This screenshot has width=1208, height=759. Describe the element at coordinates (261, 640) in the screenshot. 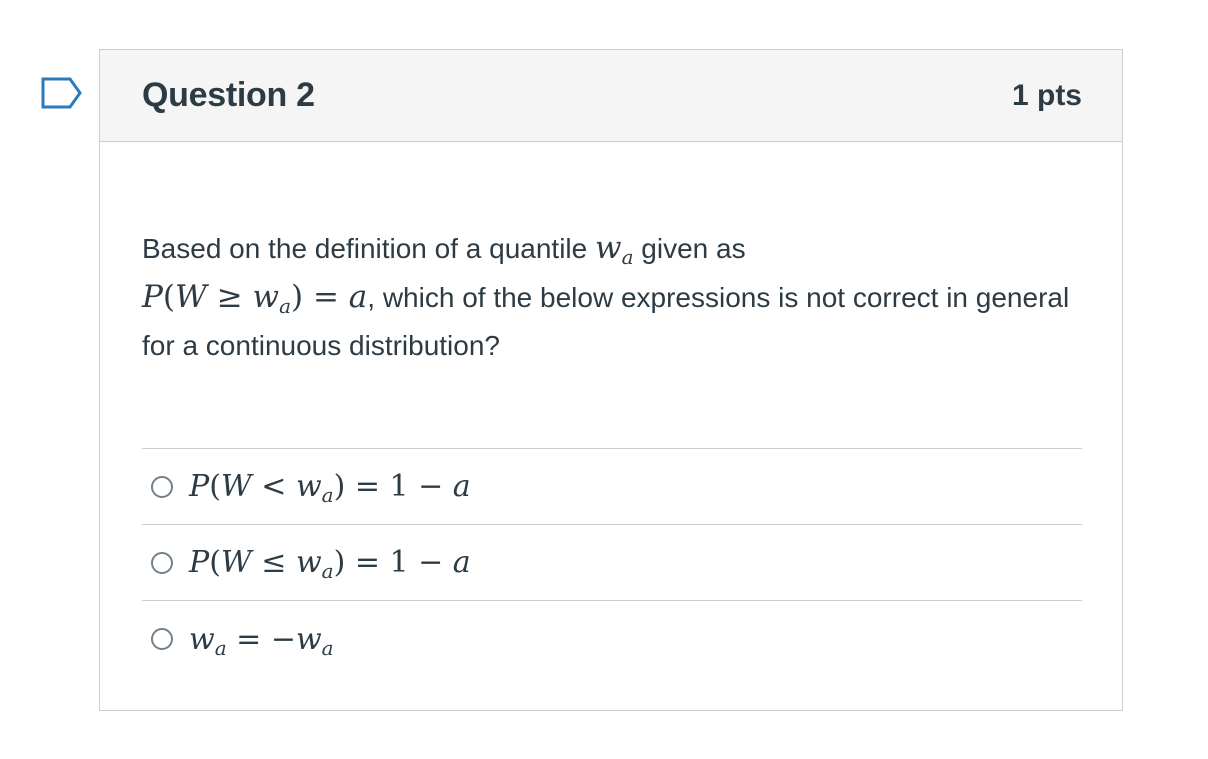

I see `answer-label: wa = −wa` at that location.